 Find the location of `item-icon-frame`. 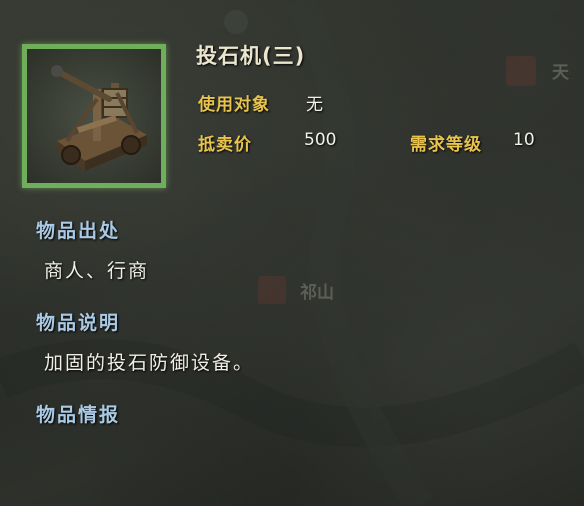

item-icon-frame is located at coordinates (94, 116).